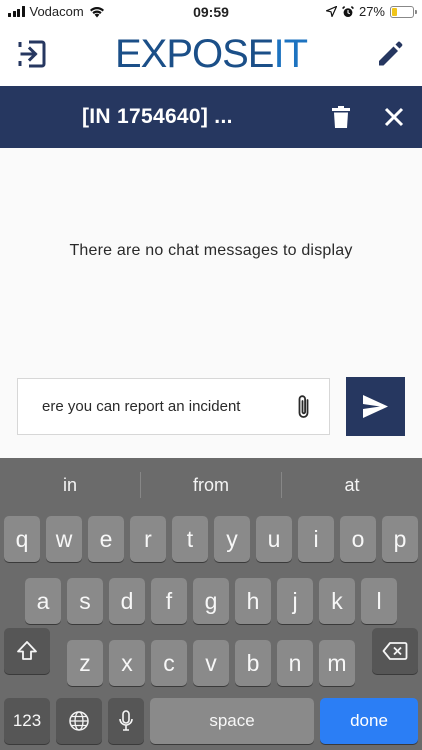 The height and width of the screenshot is (750, 422). What do you see at coordinates (220, 54) in the screenshot?
I see `logo-part-pose: POSE` at bounding box center [220, 54].